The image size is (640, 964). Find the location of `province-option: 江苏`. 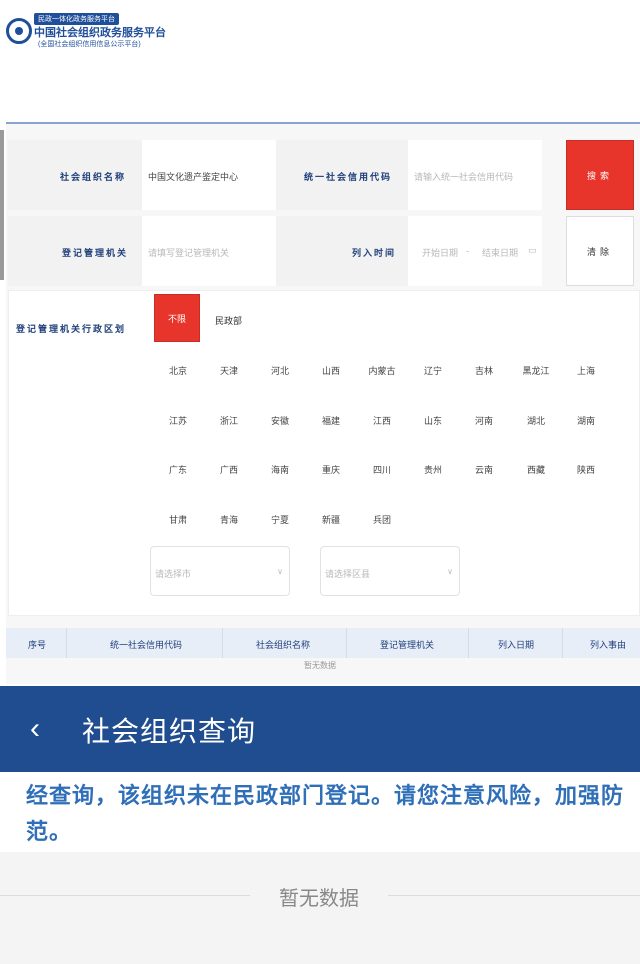

province-option: 江苏 is located at coordinates (178, 420).